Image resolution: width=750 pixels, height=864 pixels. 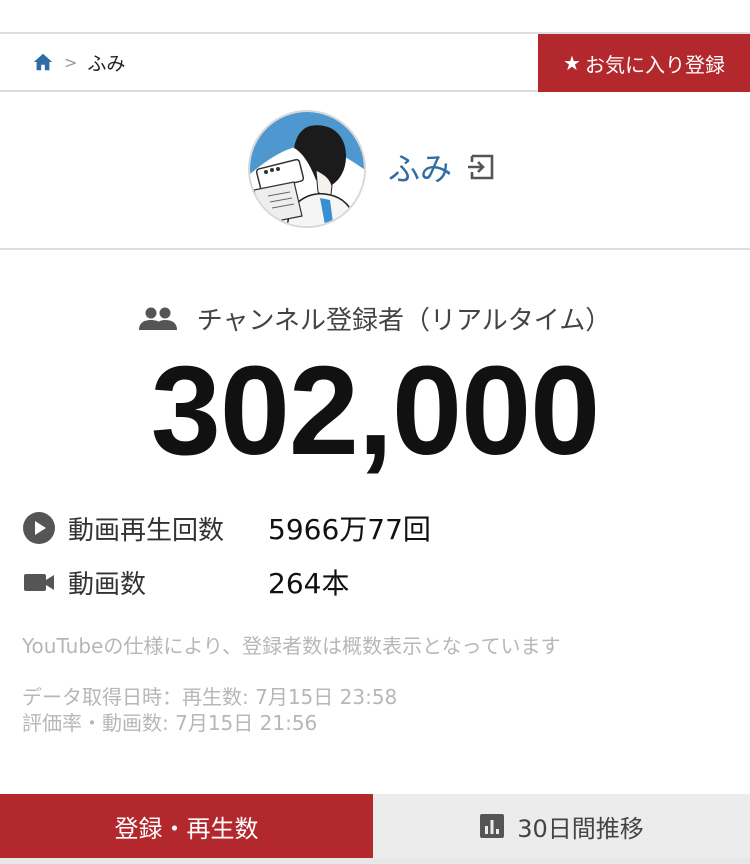 I want to click on video-camera-icon, so click(x=39, y=582).